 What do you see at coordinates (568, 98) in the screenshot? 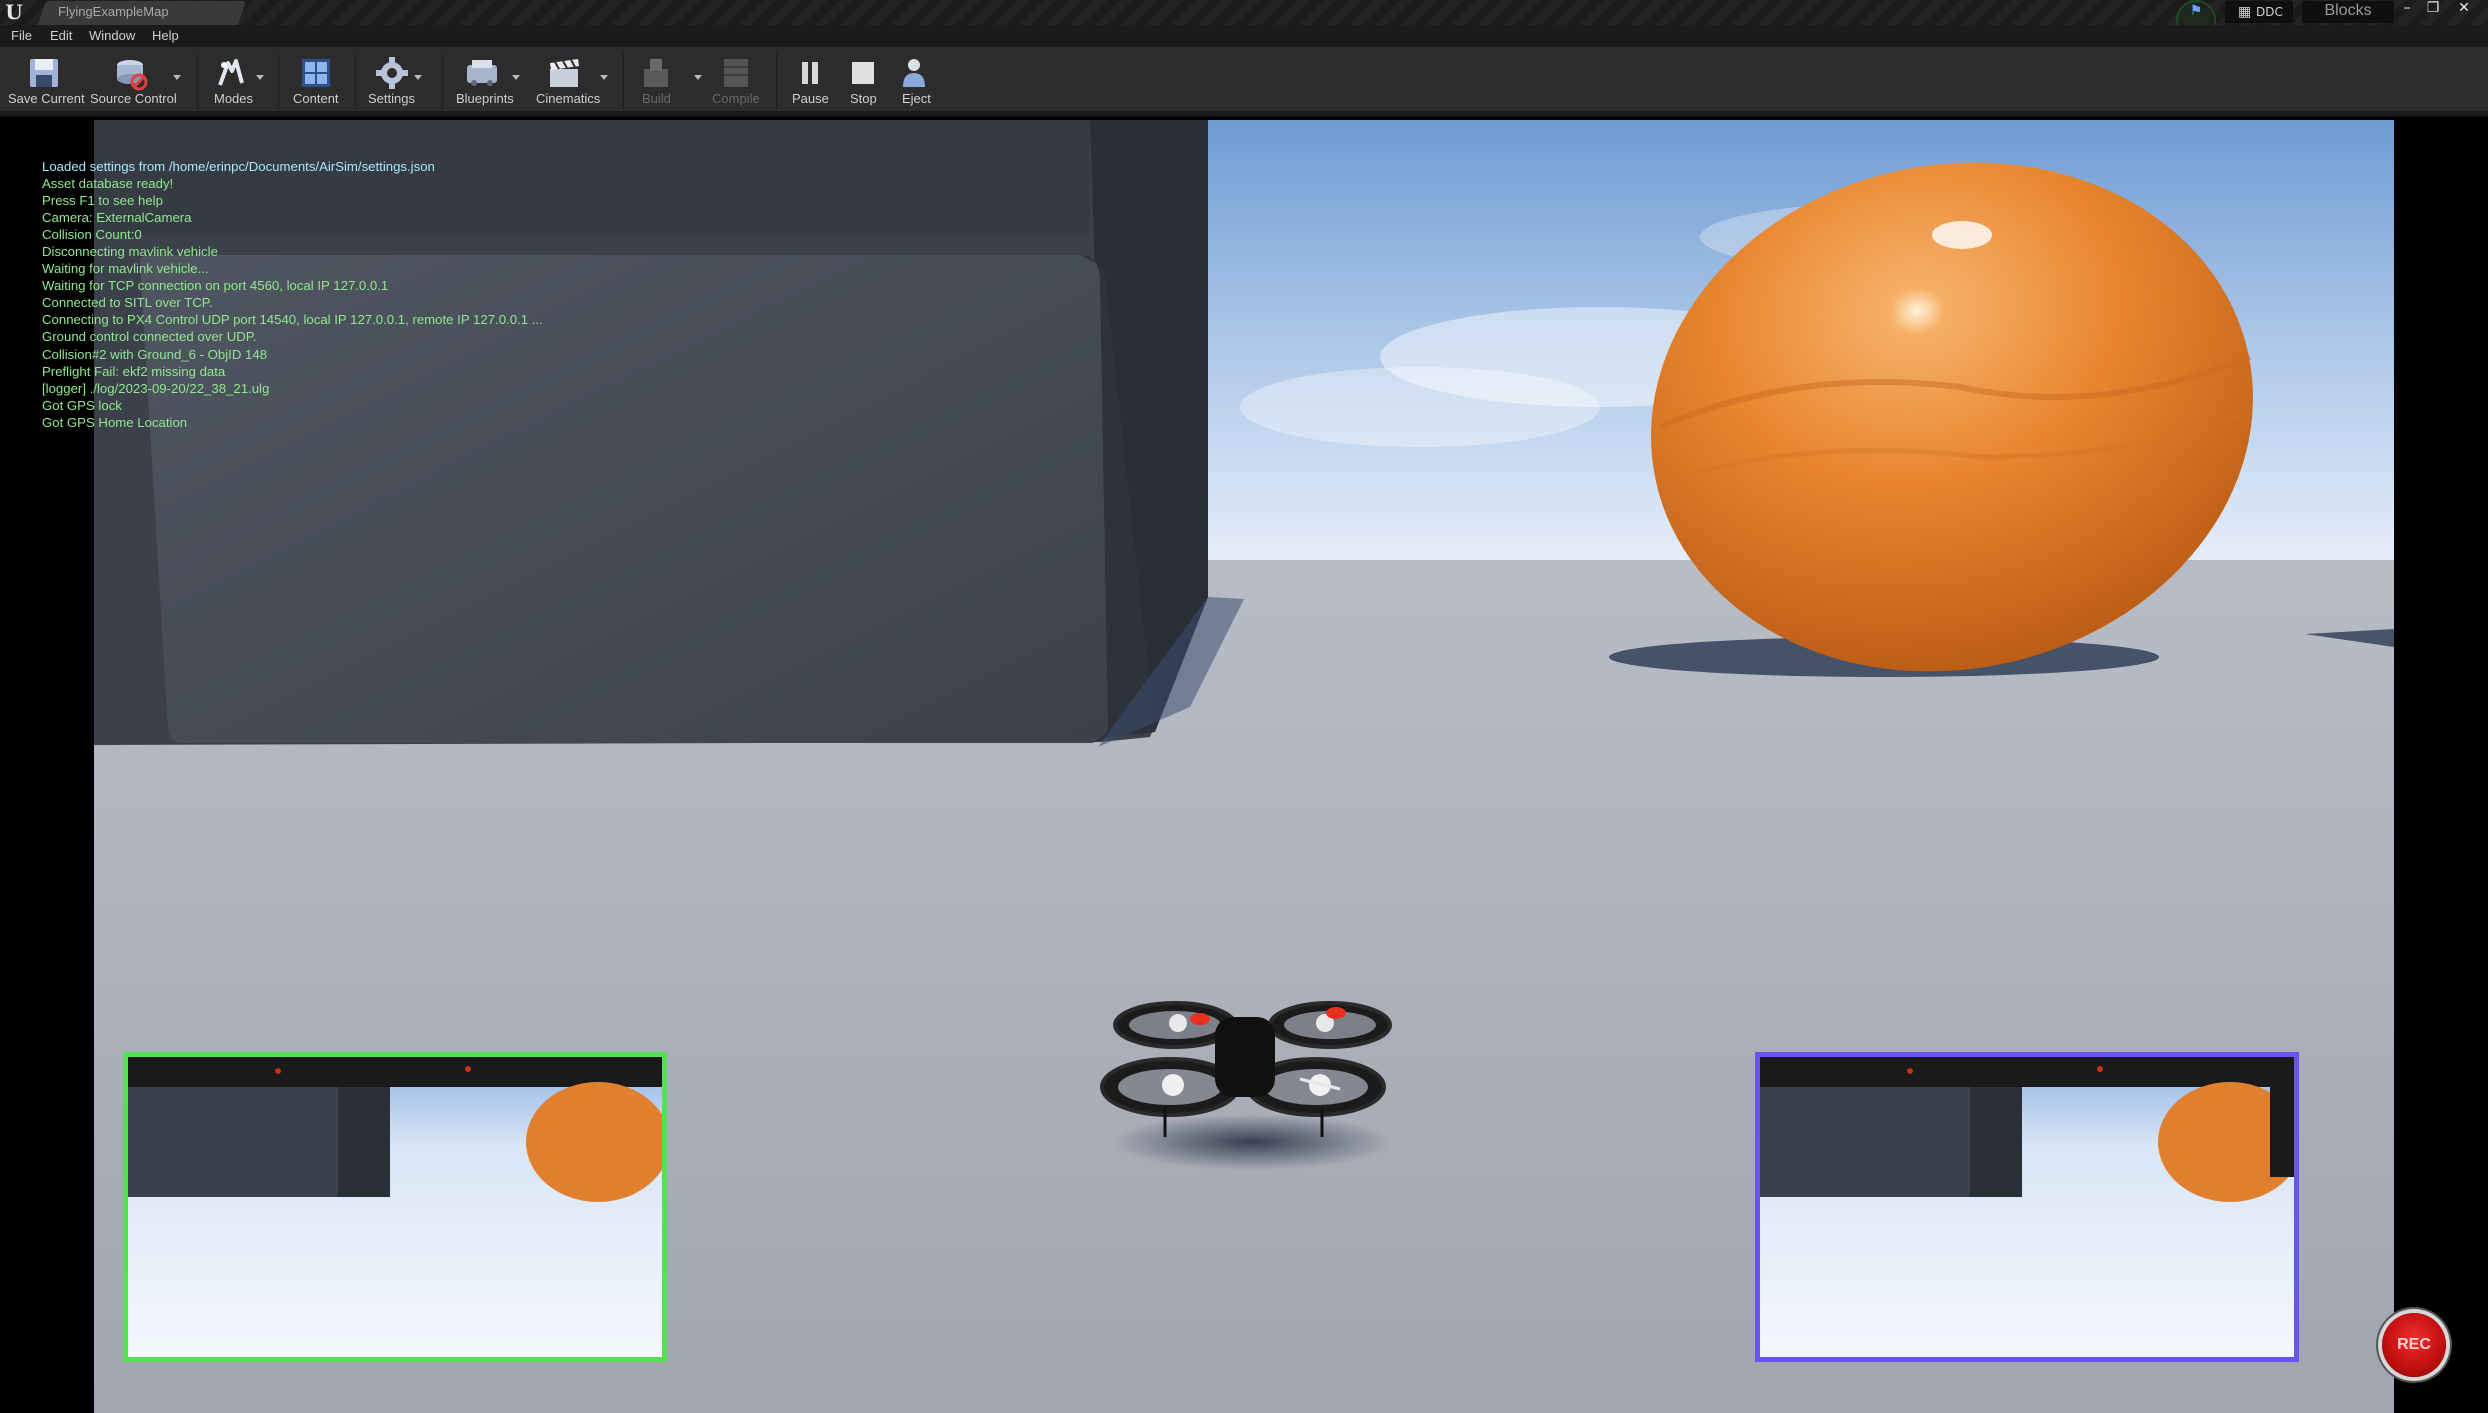
I see `cinematics-label: Cinematics` at bounding box center [568, 98].